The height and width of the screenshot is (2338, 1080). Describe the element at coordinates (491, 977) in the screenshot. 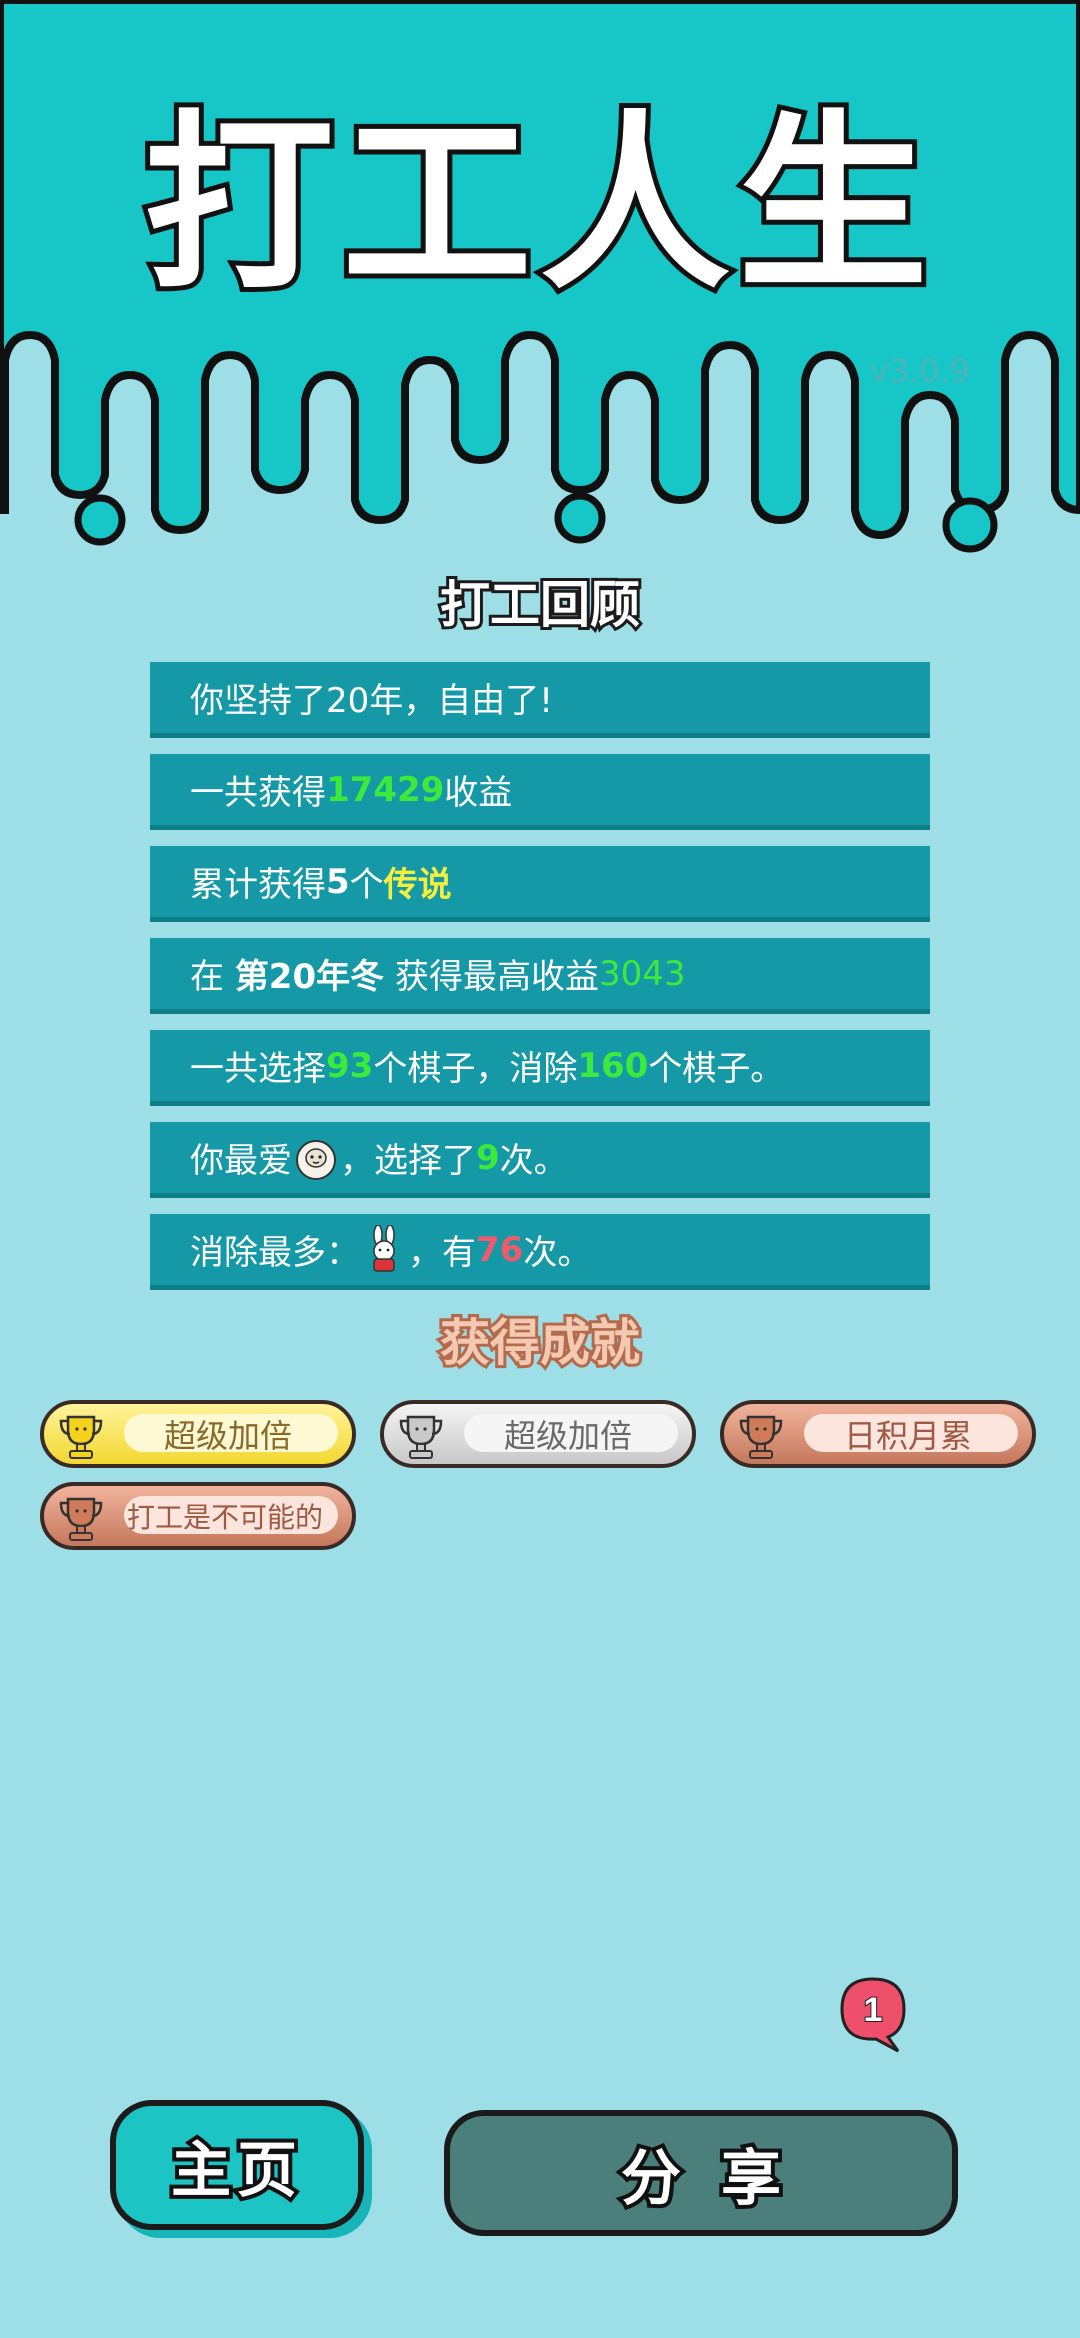

I see `best-season-mid: 获得最高收益` at that location.